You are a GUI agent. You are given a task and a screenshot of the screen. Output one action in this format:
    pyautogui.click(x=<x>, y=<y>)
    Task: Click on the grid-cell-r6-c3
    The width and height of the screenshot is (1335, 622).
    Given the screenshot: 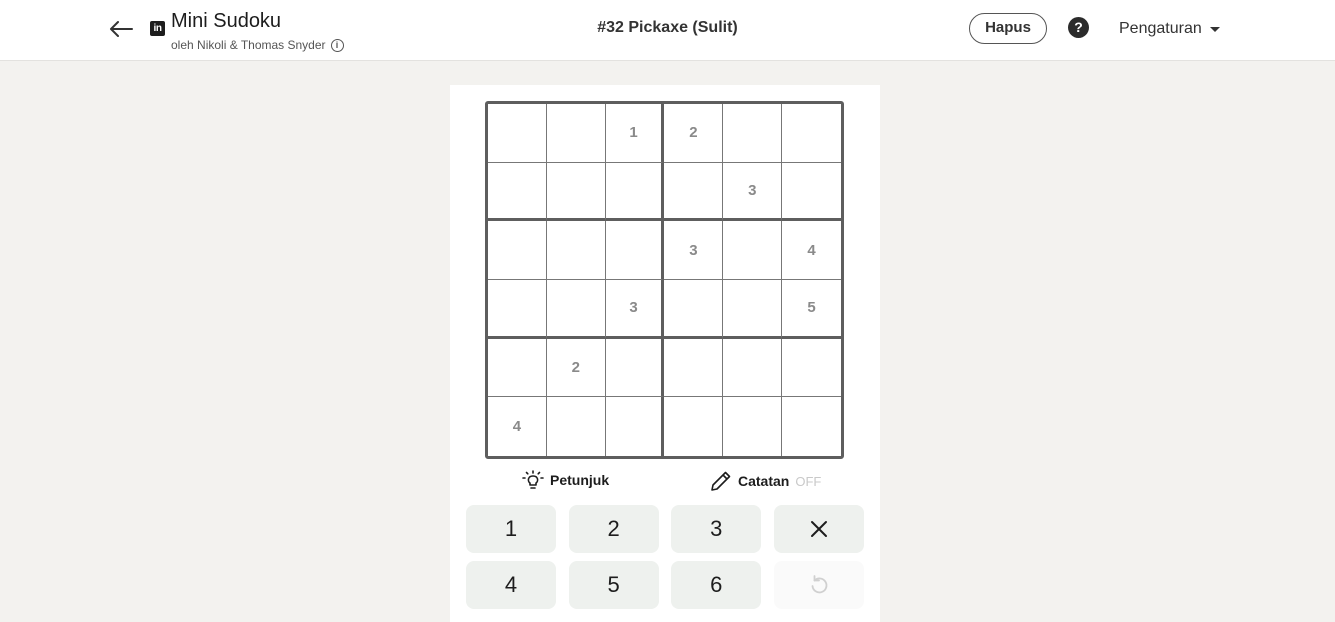 What is the action you would take?
    pyautogui.click(x=635, y=426)
    